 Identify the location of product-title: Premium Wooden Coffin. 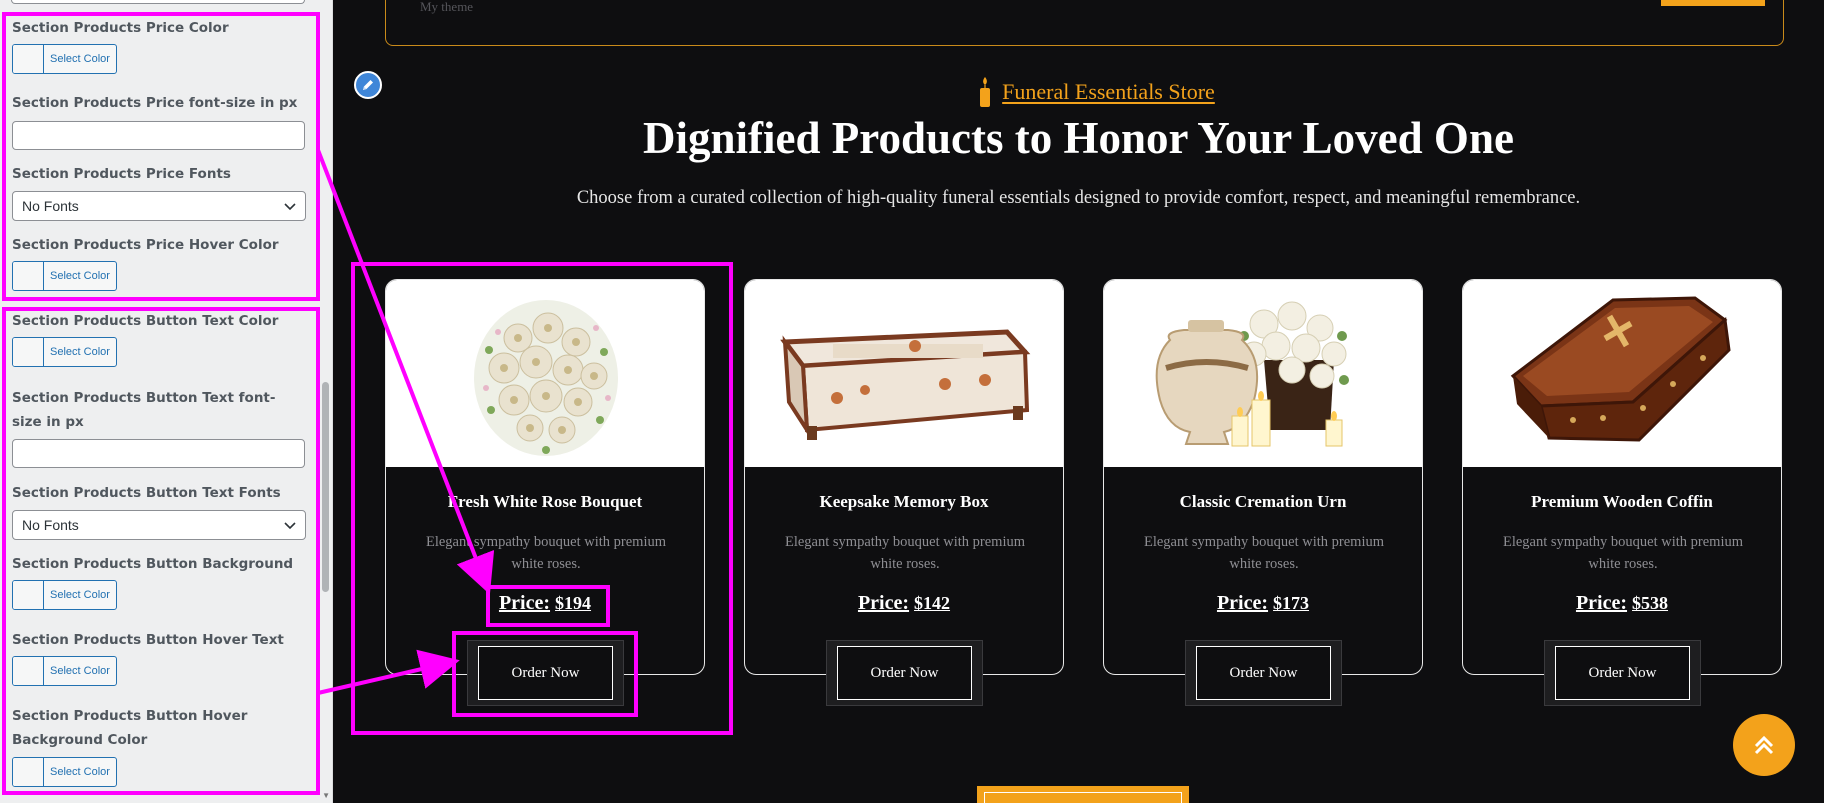
(1622, 501).